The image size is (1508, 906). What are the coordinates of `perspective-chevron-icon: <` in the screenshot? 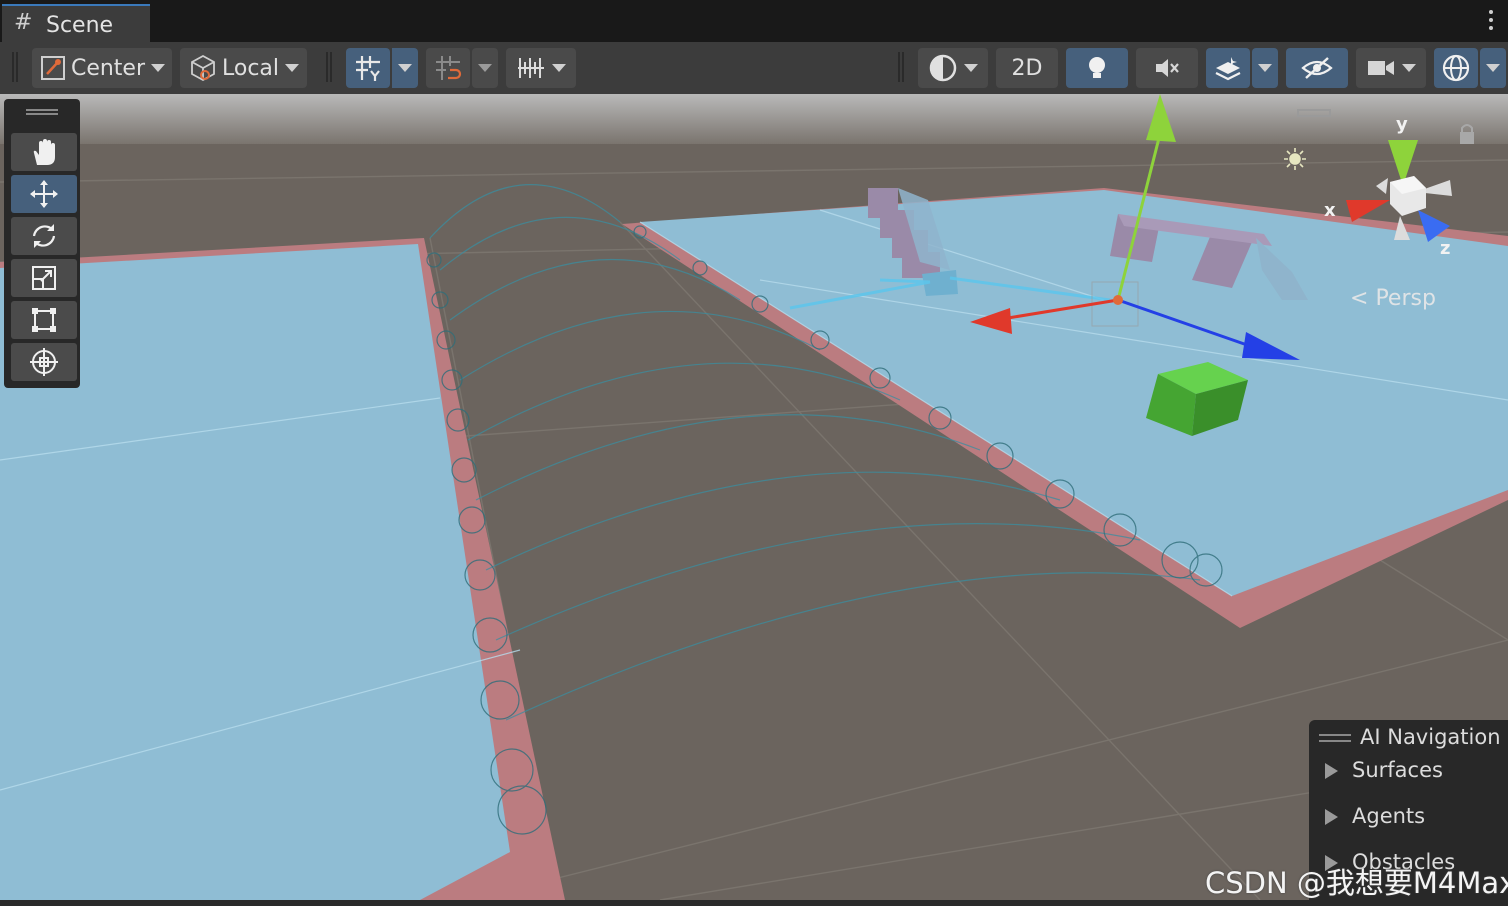 It's located at (1363, 298).